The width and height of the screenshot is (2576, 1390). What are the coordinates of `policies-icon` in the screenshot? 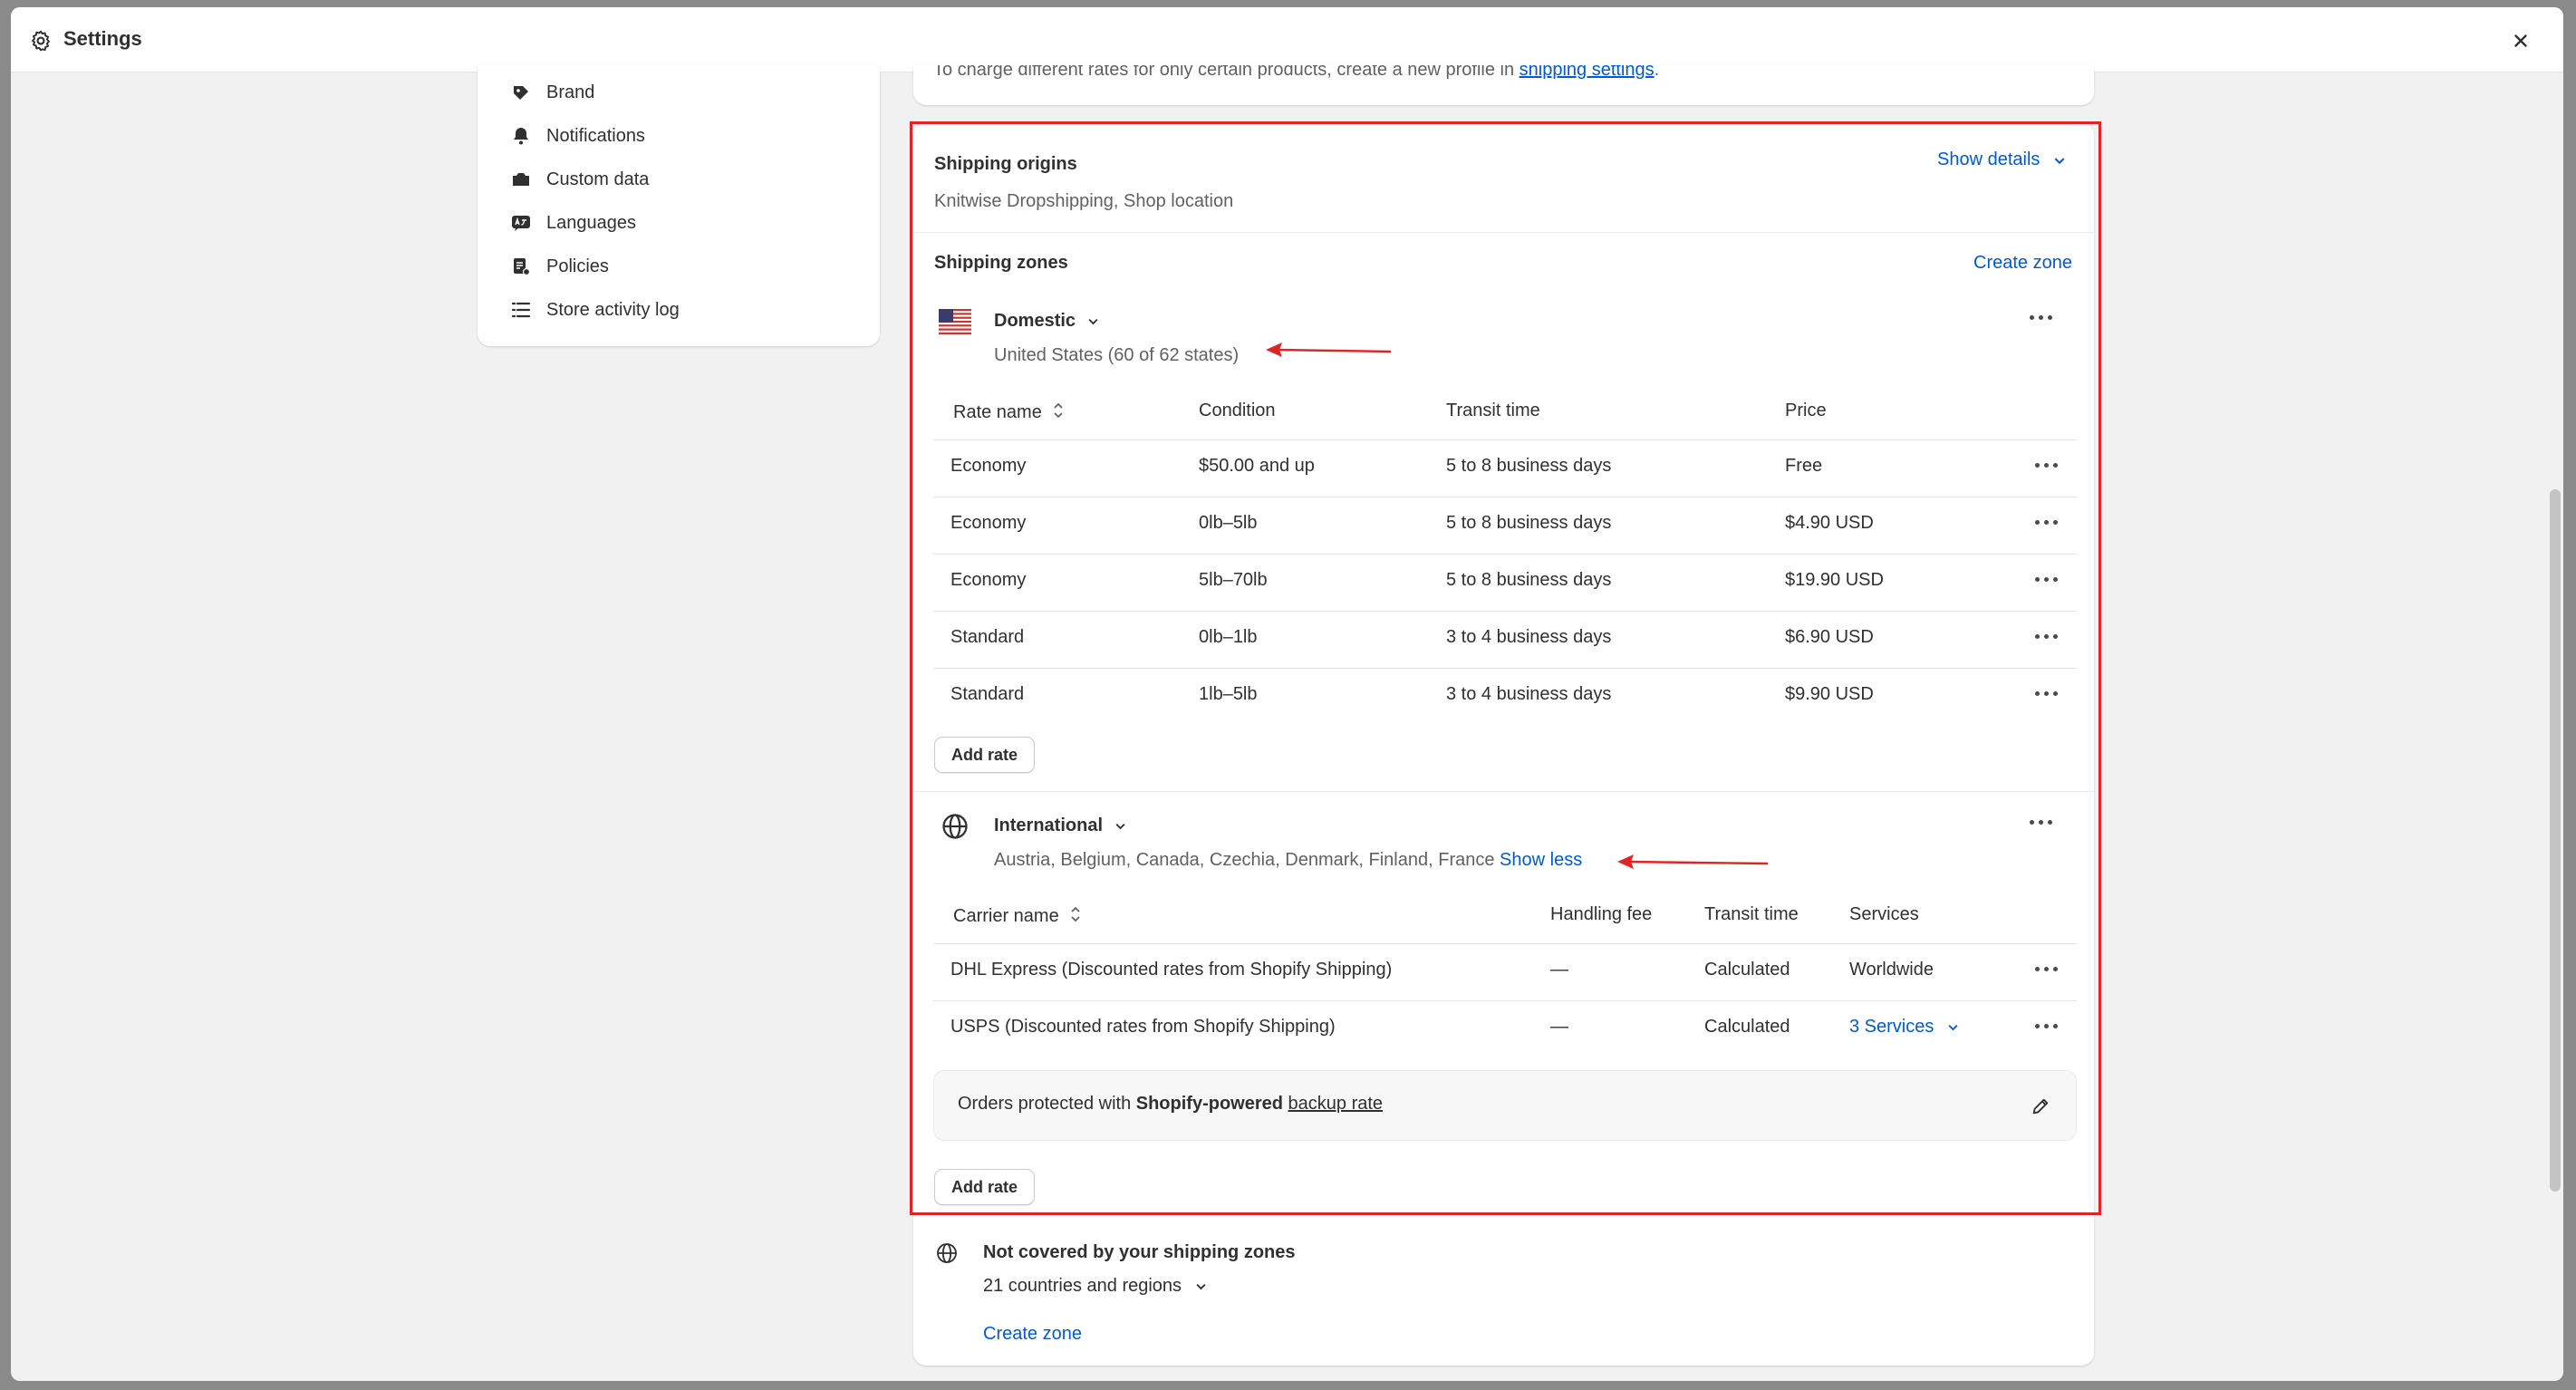 It's located at (522, 267).